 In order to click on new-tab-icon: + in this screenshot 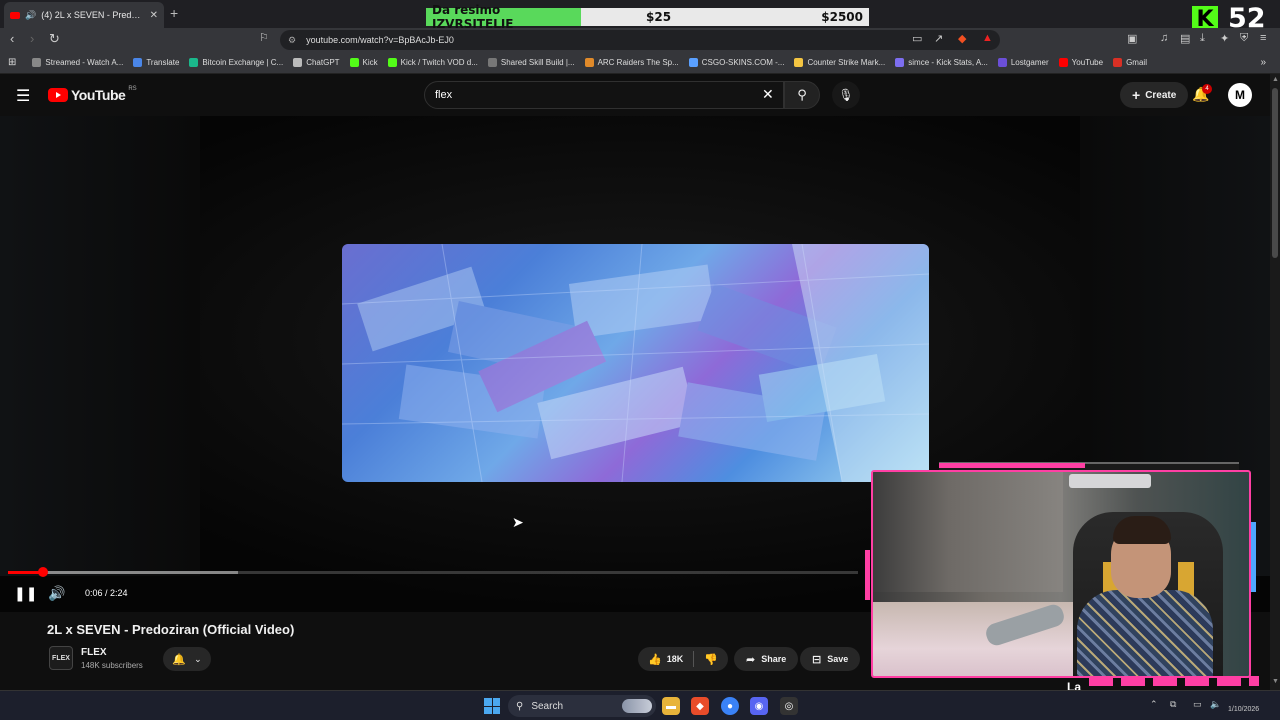, I will do `click(174, 13)`.